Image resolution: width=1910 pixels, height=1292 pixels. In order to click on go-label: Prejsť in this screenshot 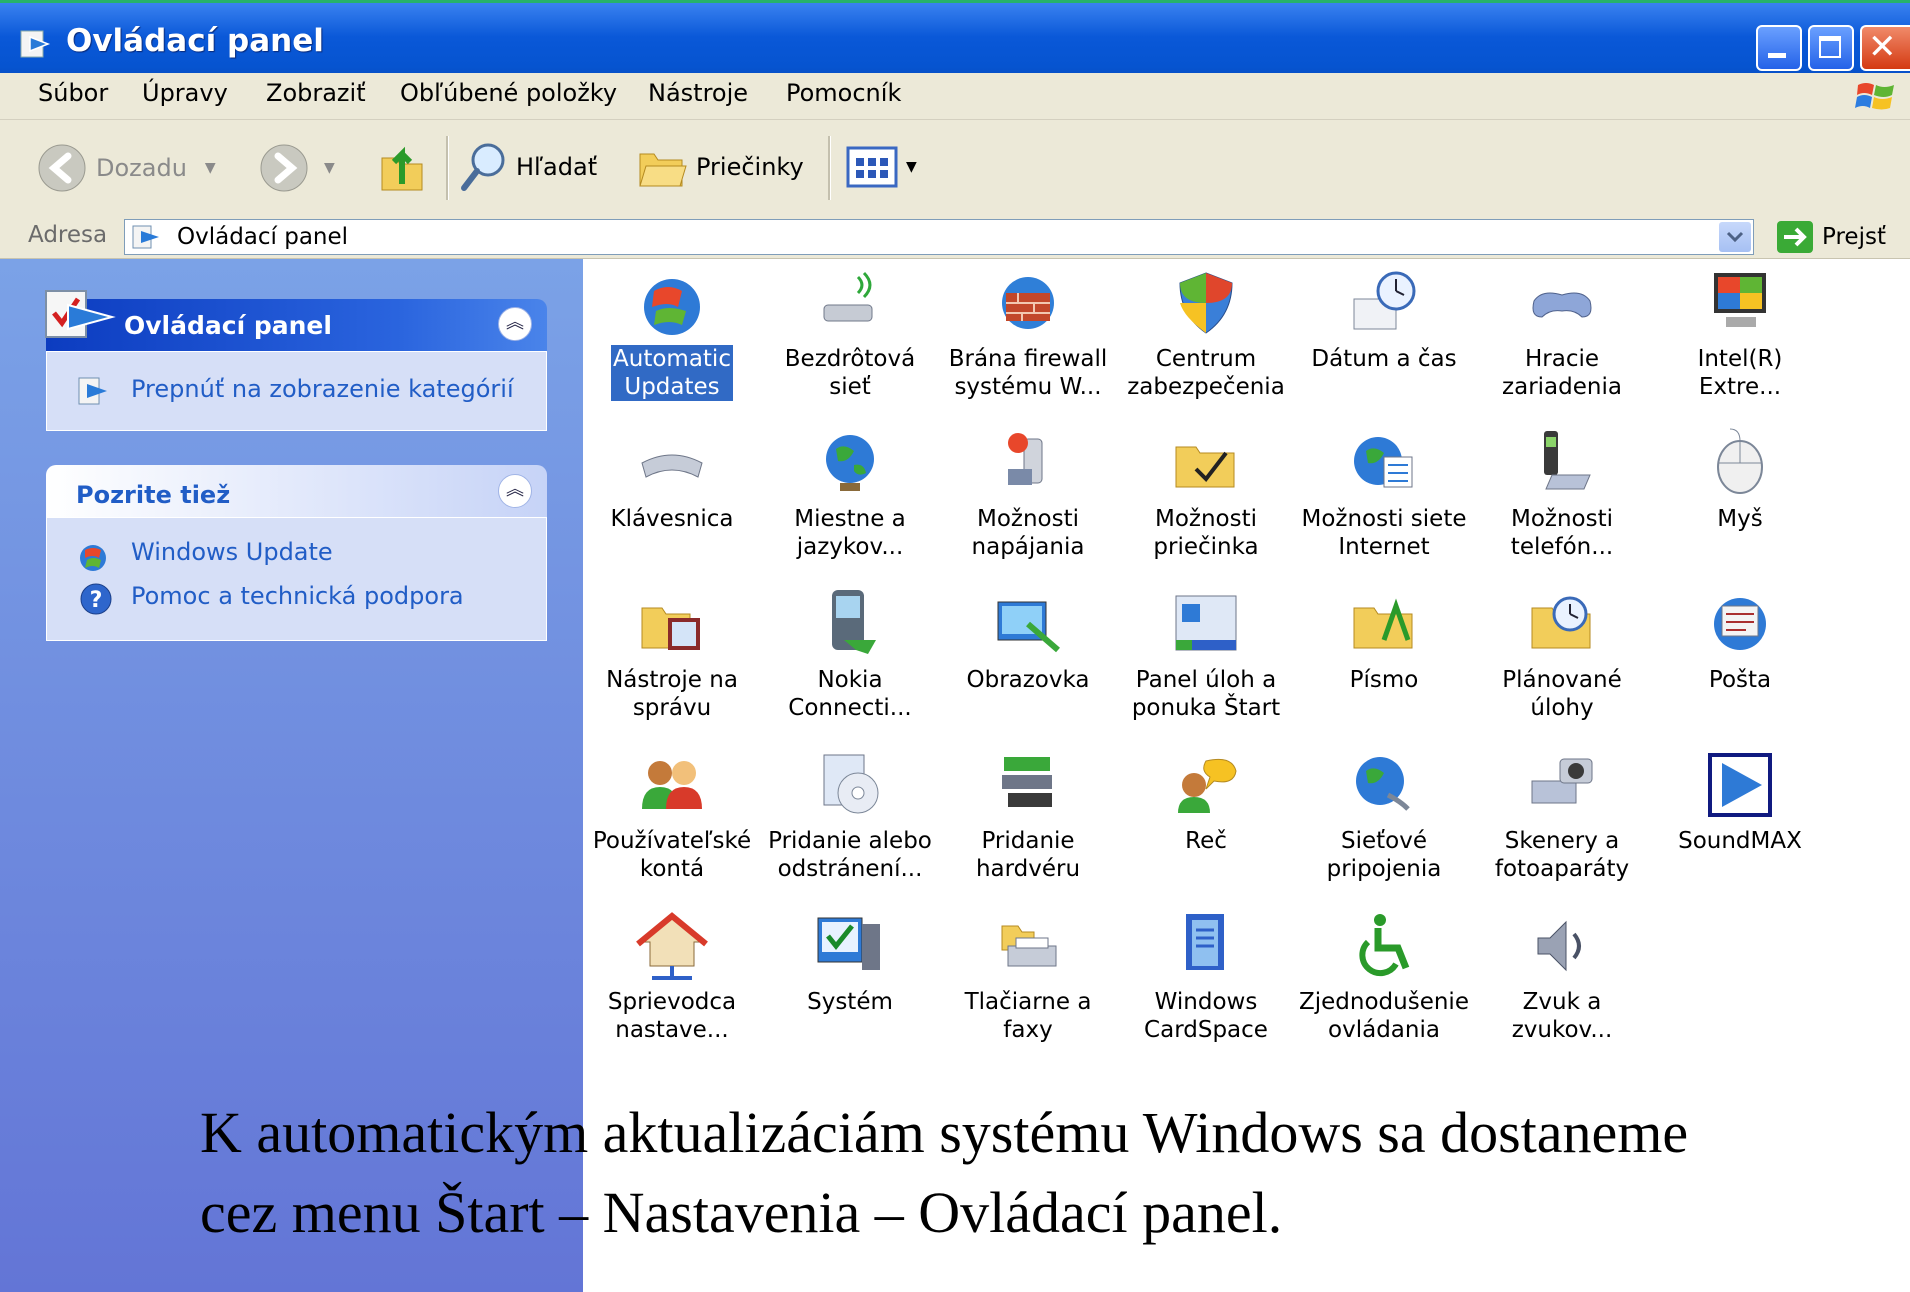, I will do `click(1854, 237)`.